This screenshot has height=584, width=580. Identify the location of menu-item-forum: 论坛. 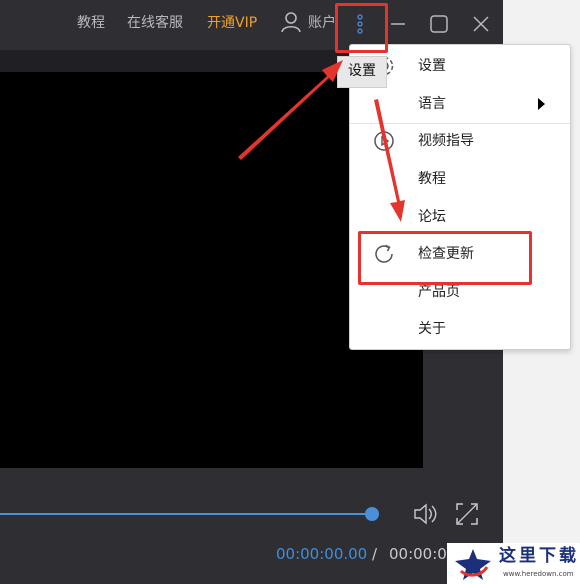
(460, 217).